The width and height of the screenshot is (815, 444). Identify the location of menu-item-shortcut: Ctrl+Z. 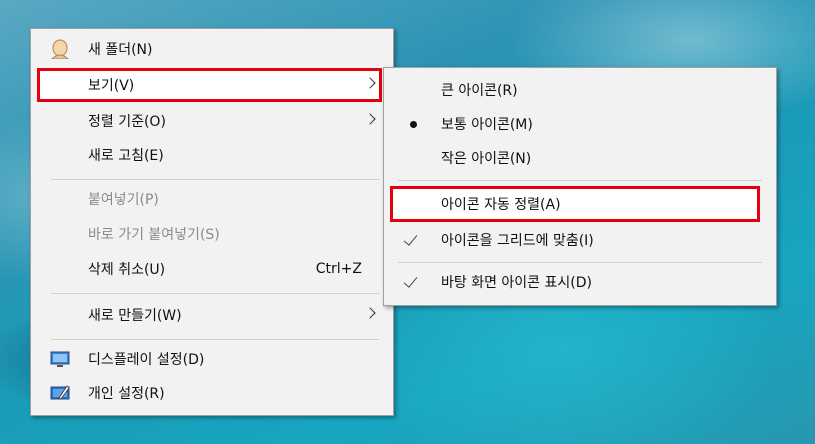
(338, 269).